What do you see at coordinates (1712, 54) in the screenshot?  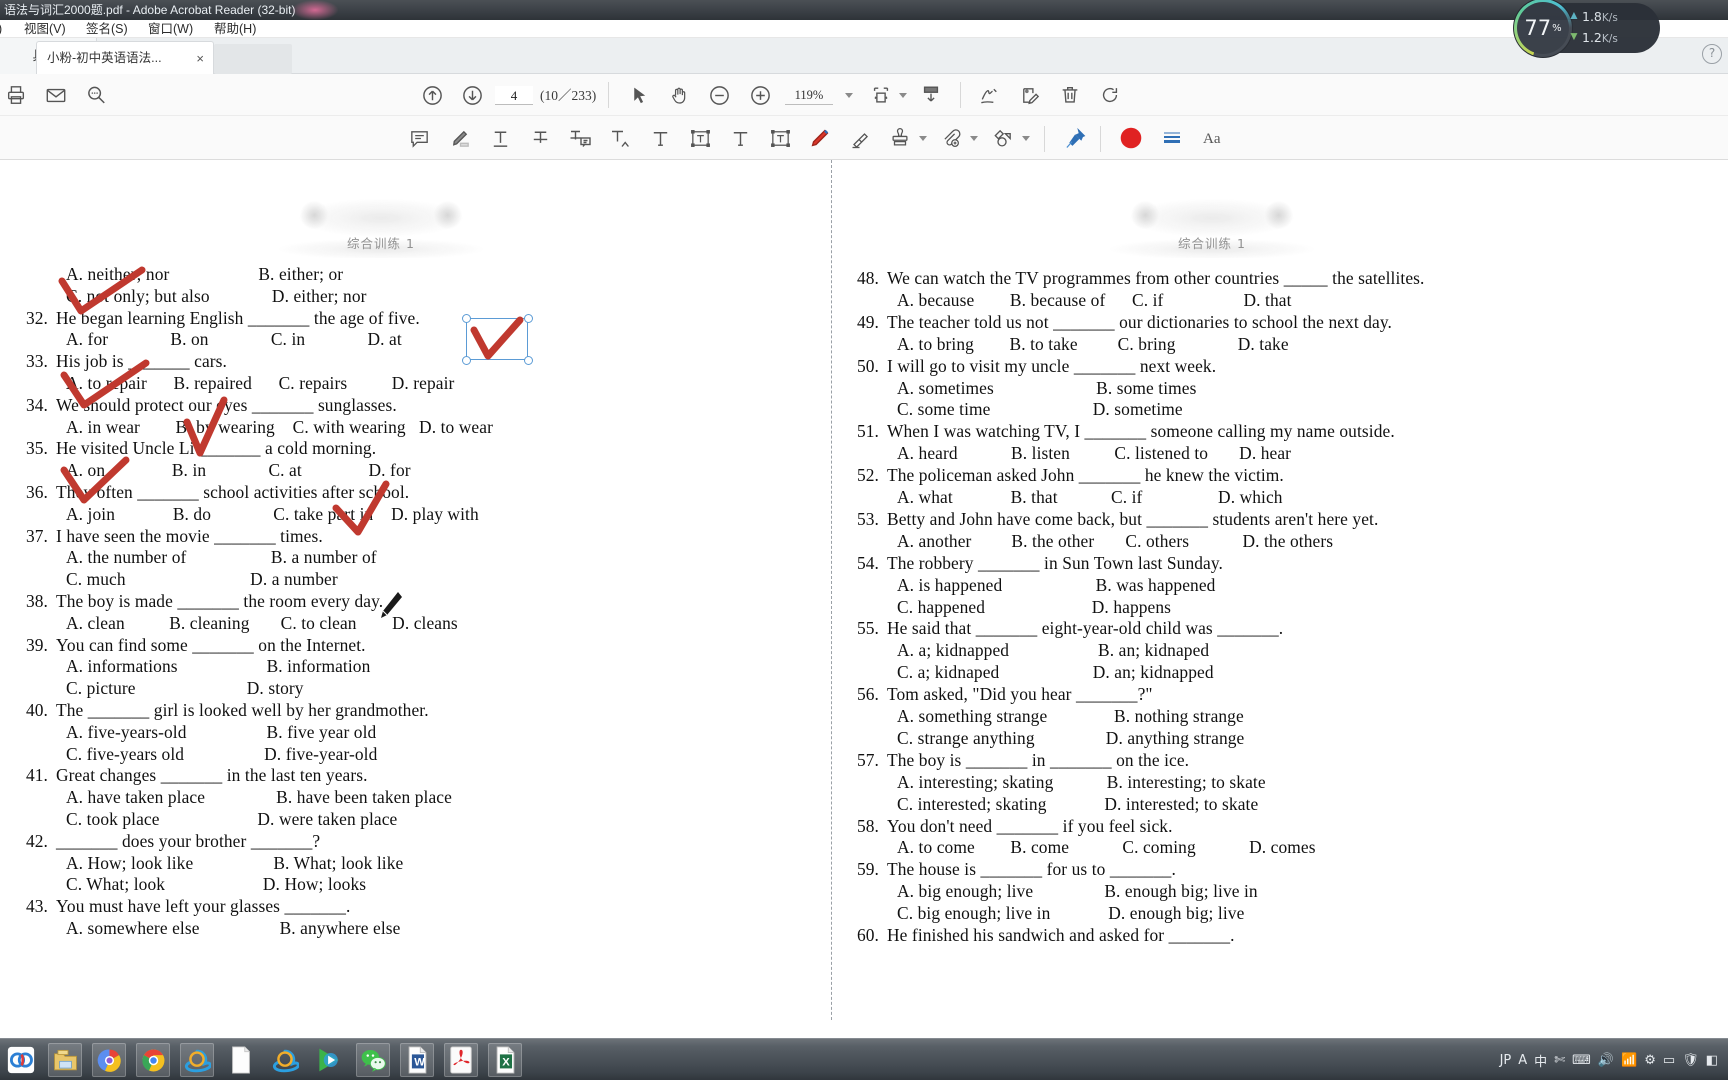 I see `help-button: ?` at bounding box center [1712, 54].